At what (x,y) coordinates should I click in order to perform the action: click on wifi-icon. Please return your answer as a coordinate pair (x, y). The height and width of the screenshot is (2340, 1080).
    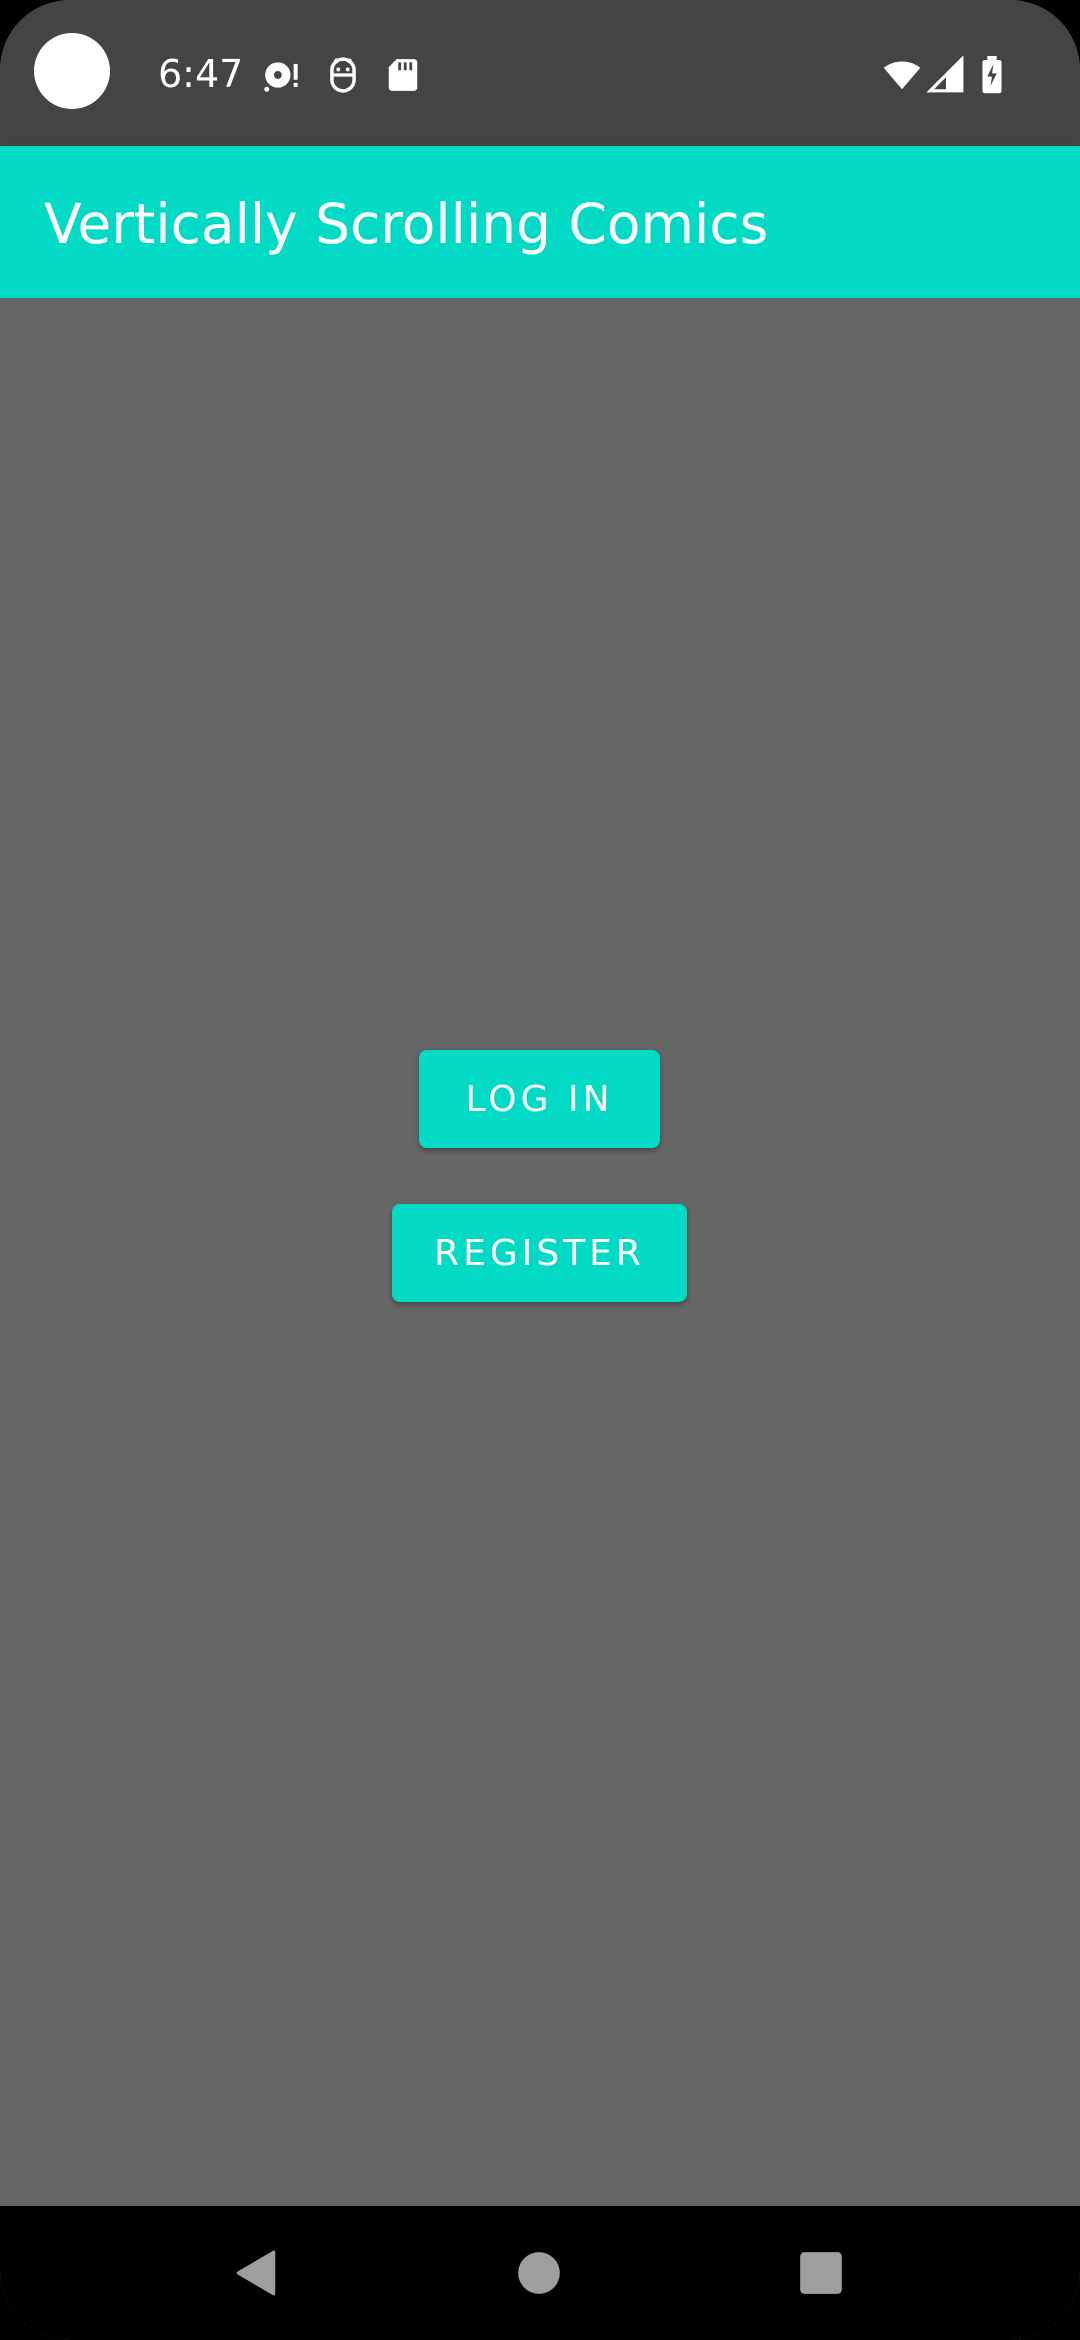
    Looking at the image, I should click on (902, 75).